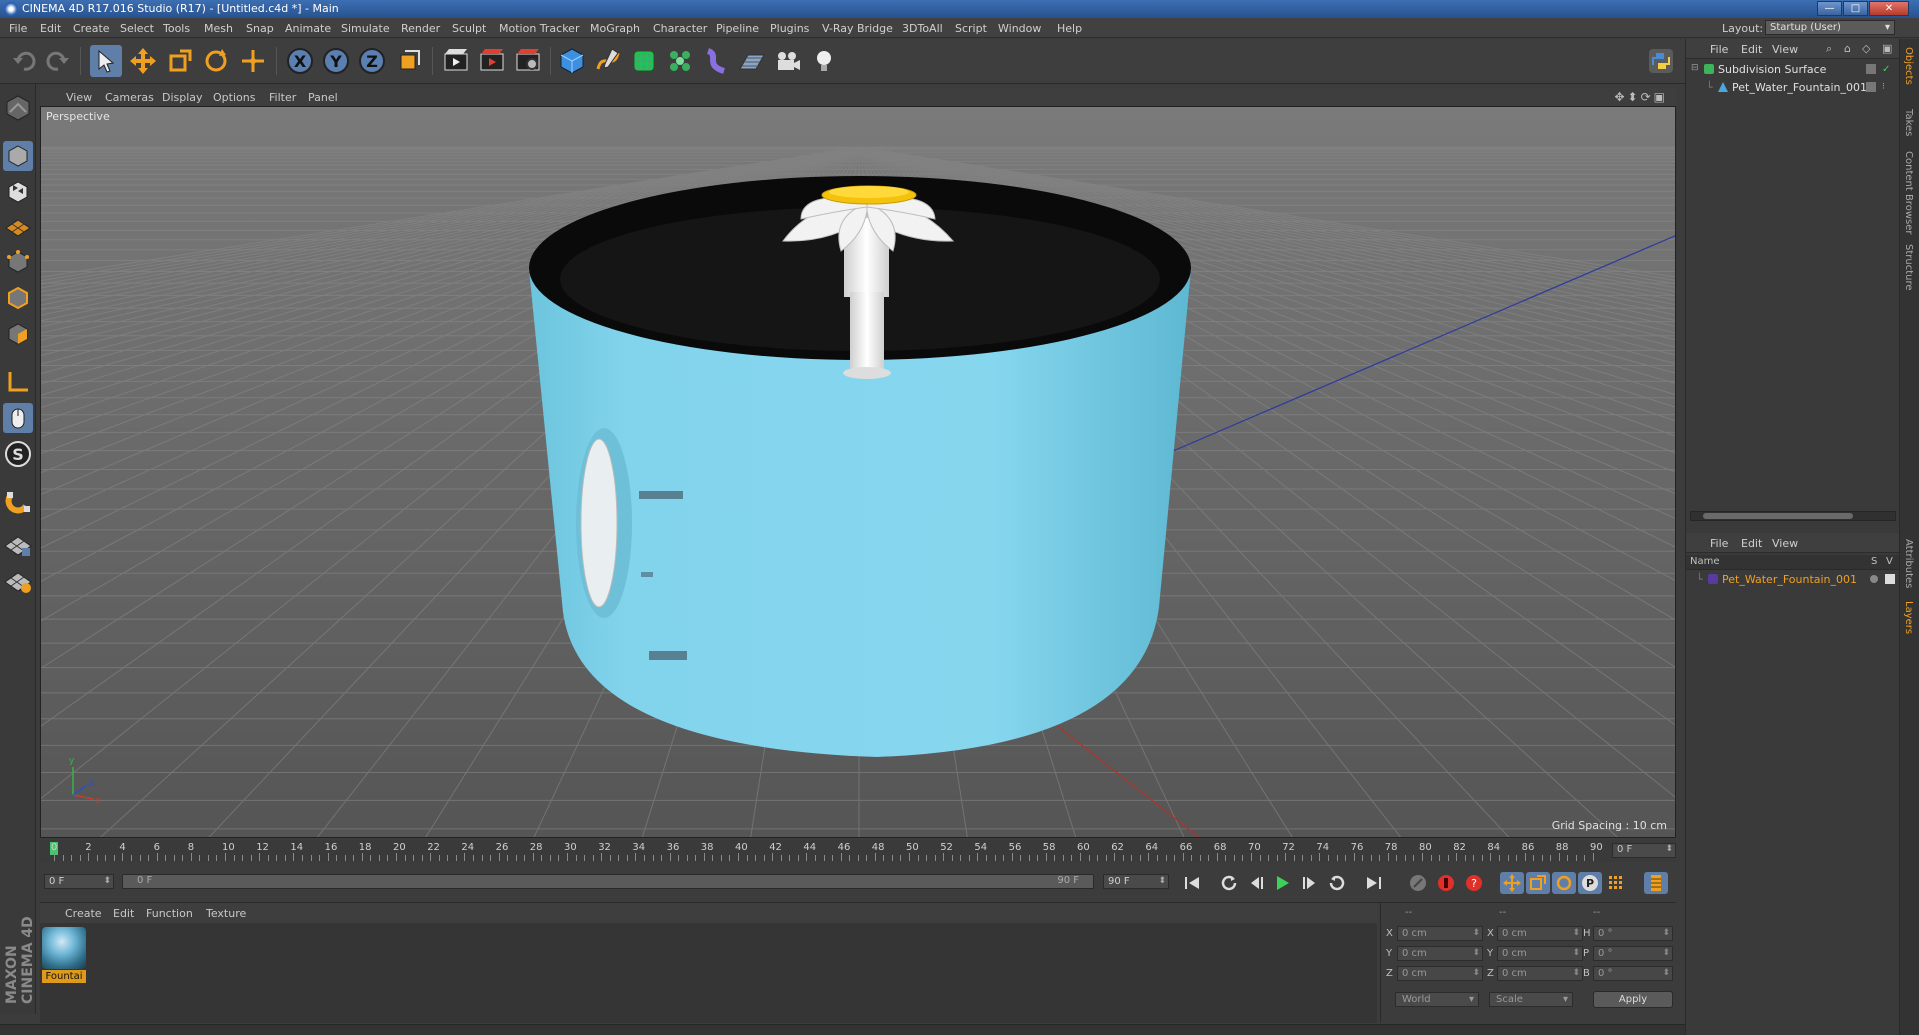  What do you see at coordinates (365, 28) in the screenshot?
I see `menu-simulate: Simulate` at bounding box center [365, 28].